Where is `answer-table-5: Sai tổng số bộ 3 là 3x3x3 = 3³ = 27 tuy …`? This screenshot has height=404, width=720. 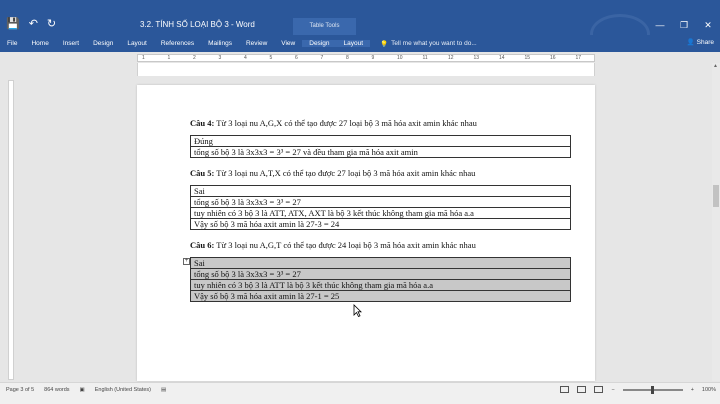 answer-table-5: Sai tổng số bộ 3 là 3x3x3 = 3³ = 27 tuy … is located at coordinates (380, 207).